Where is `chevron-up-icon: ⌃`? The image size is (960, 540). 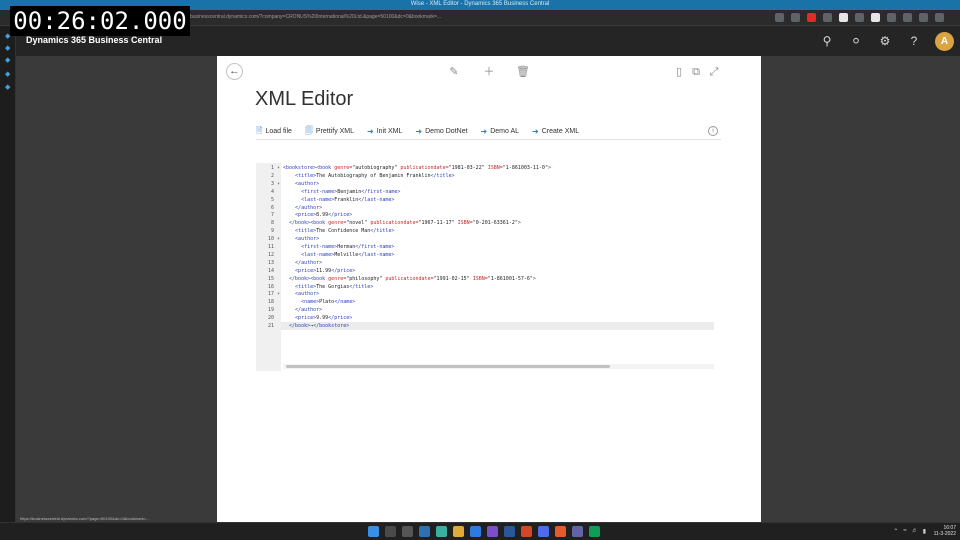
chevron-up-icon: ⌃ is located at coordinates (895, 531).